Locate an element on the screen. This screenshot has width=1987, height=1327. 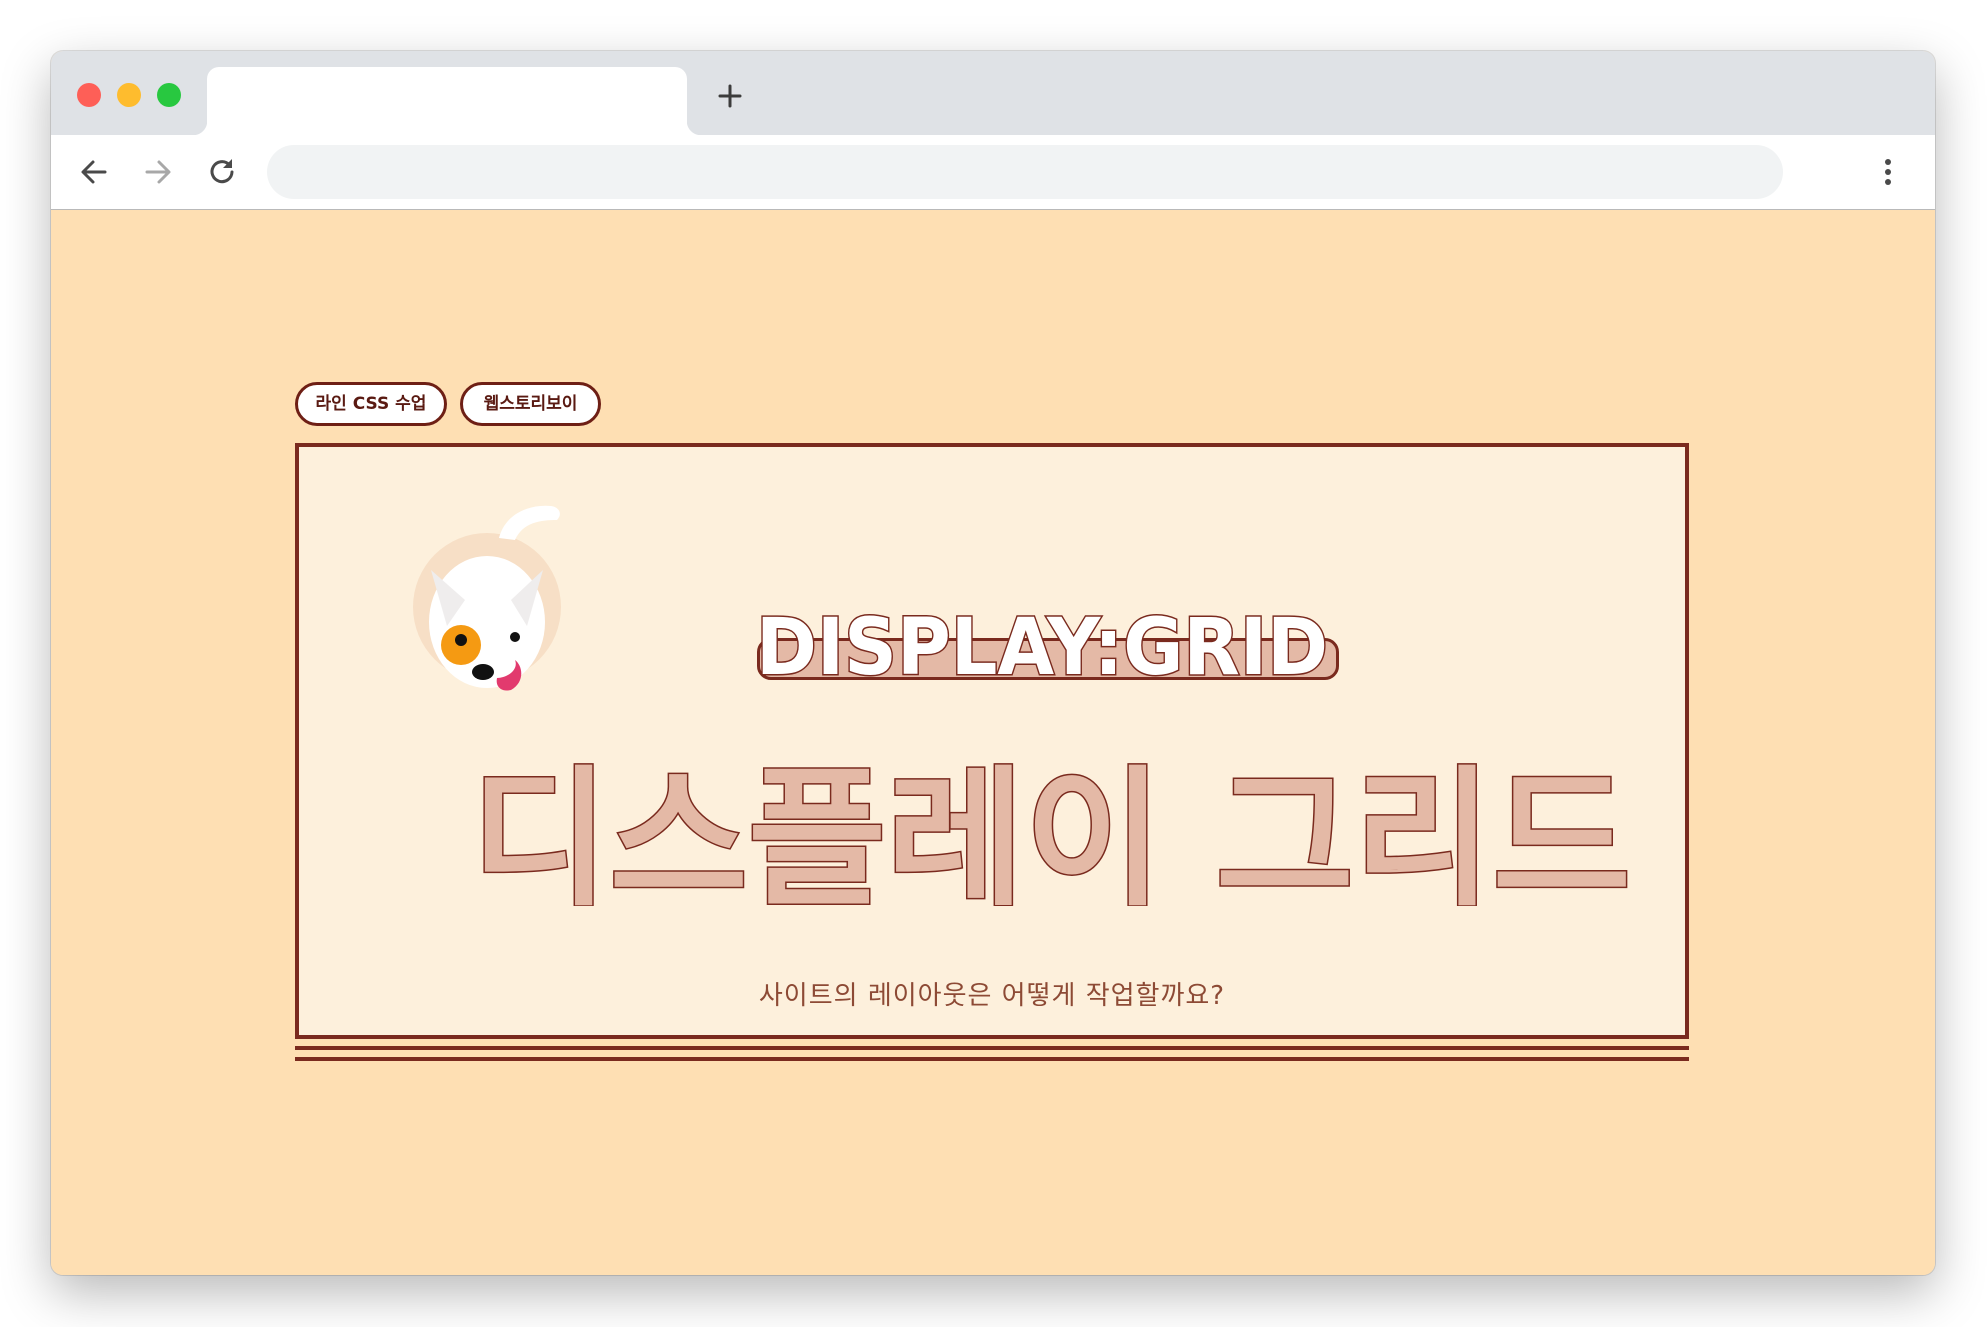
browser-toolbar is located at coordinates (993, 172).